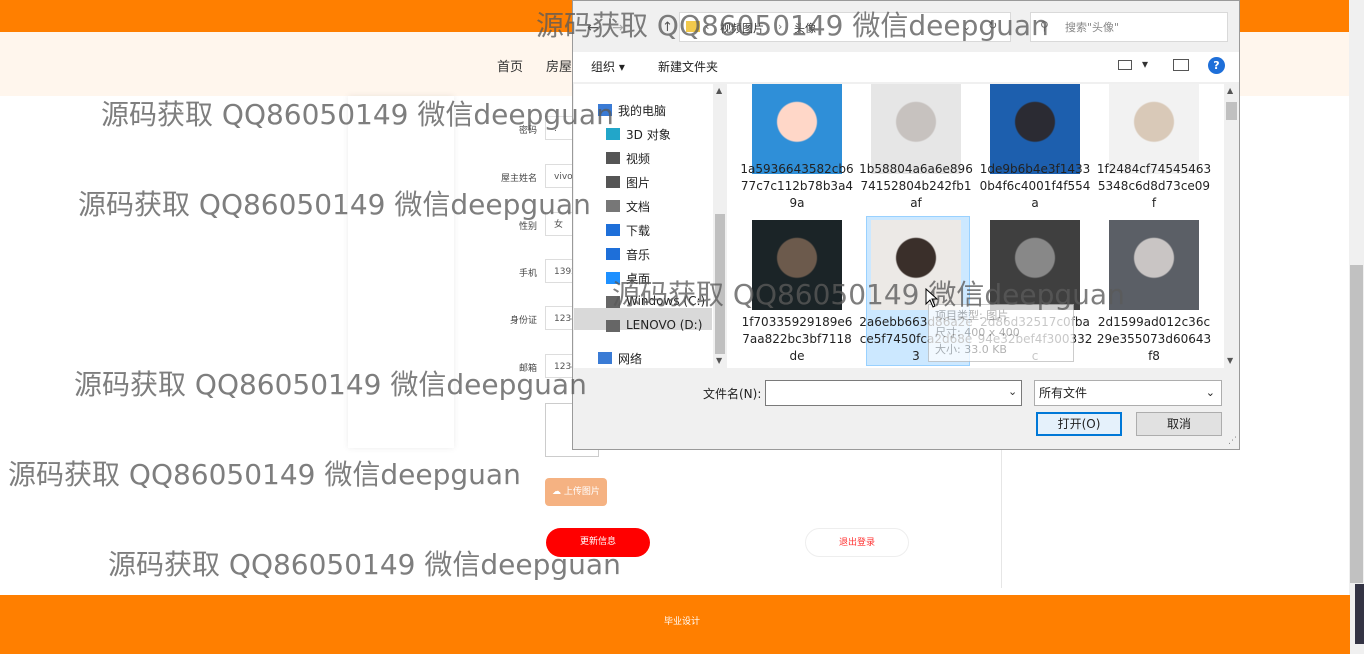 This screenshot has width=1364, height=654. I want to click on file-name: 1b58804a6a6e89674152804b242fb1af, so click(916, 186).